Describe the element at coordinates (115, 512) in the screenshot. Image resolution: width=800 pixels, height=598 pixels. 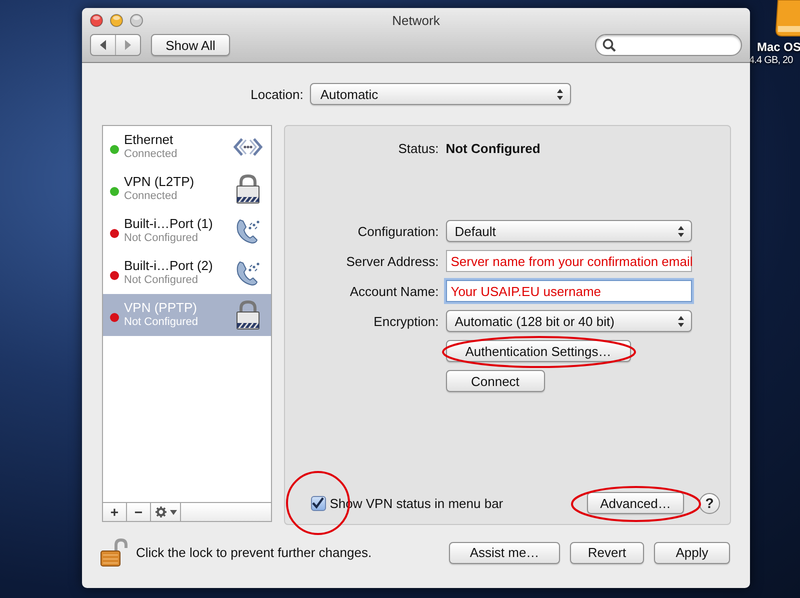
I see `add-button: +` at that location.